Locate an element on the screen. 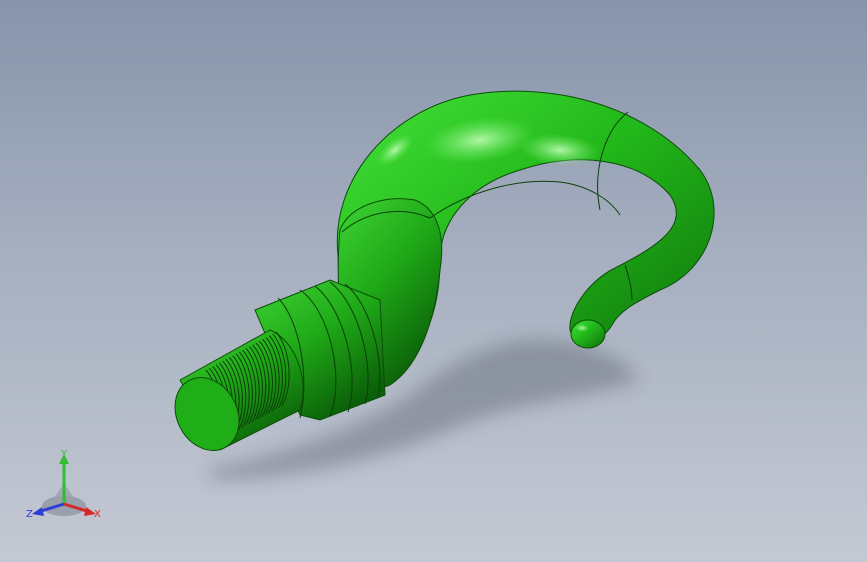  z-axis-label: Z is located at coordinates (29, 514).